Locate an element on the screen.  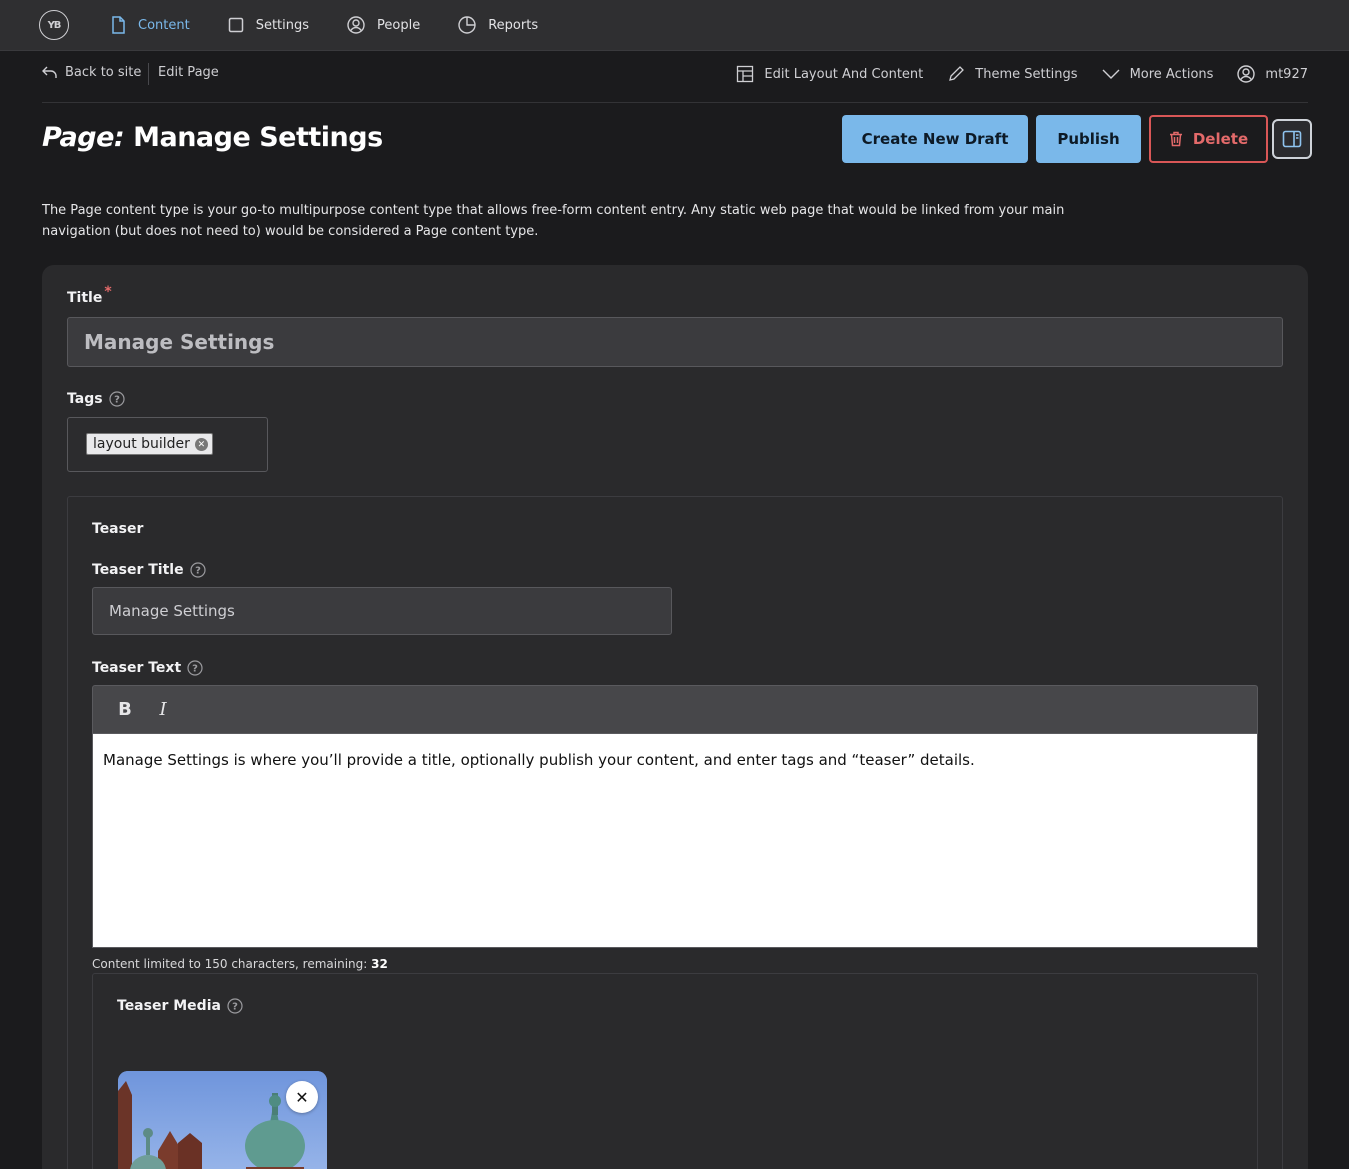
tag-label: layout builder is located at coordinates (141, 444).